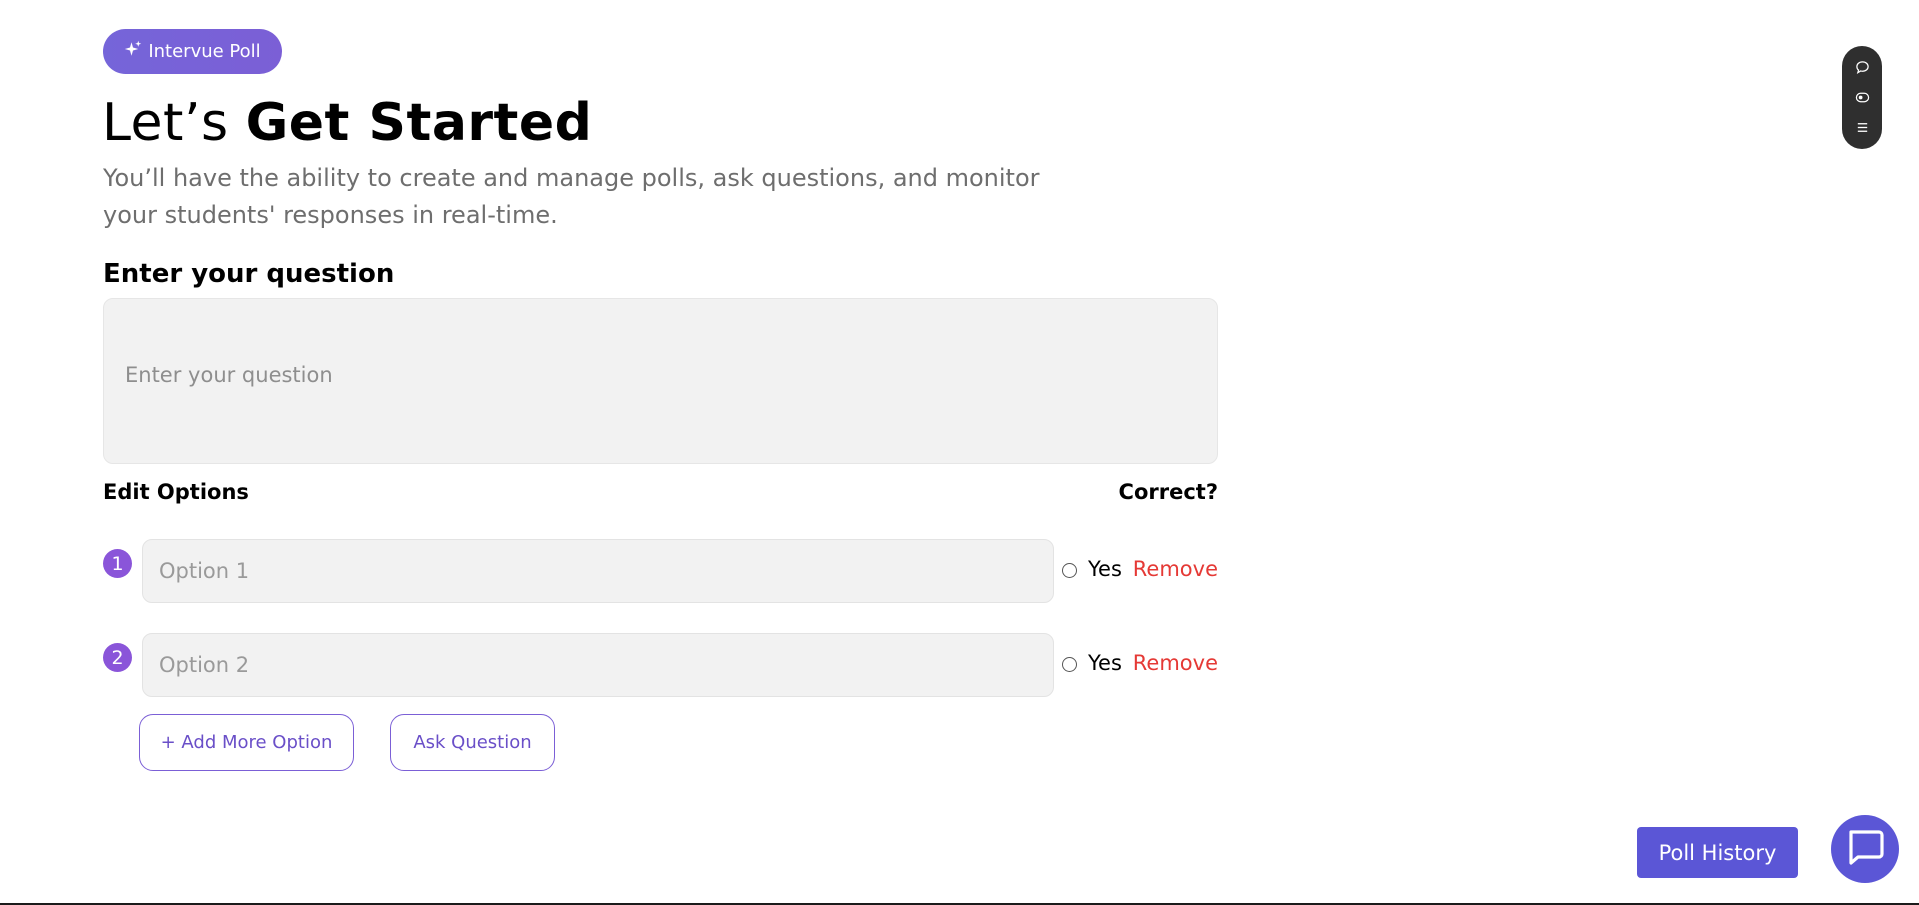  I want to click on menu-icon, so click(1862, 128).